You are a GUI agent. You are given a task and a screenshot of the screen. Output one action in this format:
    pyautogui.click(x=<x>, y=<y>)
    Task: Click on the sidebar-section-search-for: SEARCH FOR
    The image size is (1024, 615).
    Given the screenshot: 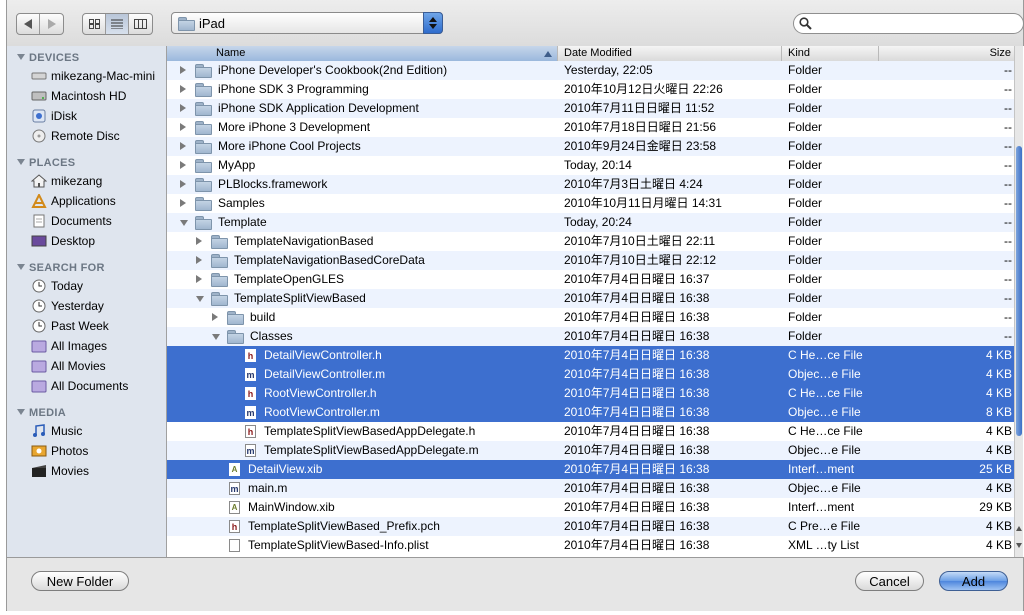 What is the action you would take?
    pyautogui.click(x=61, y=268)
    